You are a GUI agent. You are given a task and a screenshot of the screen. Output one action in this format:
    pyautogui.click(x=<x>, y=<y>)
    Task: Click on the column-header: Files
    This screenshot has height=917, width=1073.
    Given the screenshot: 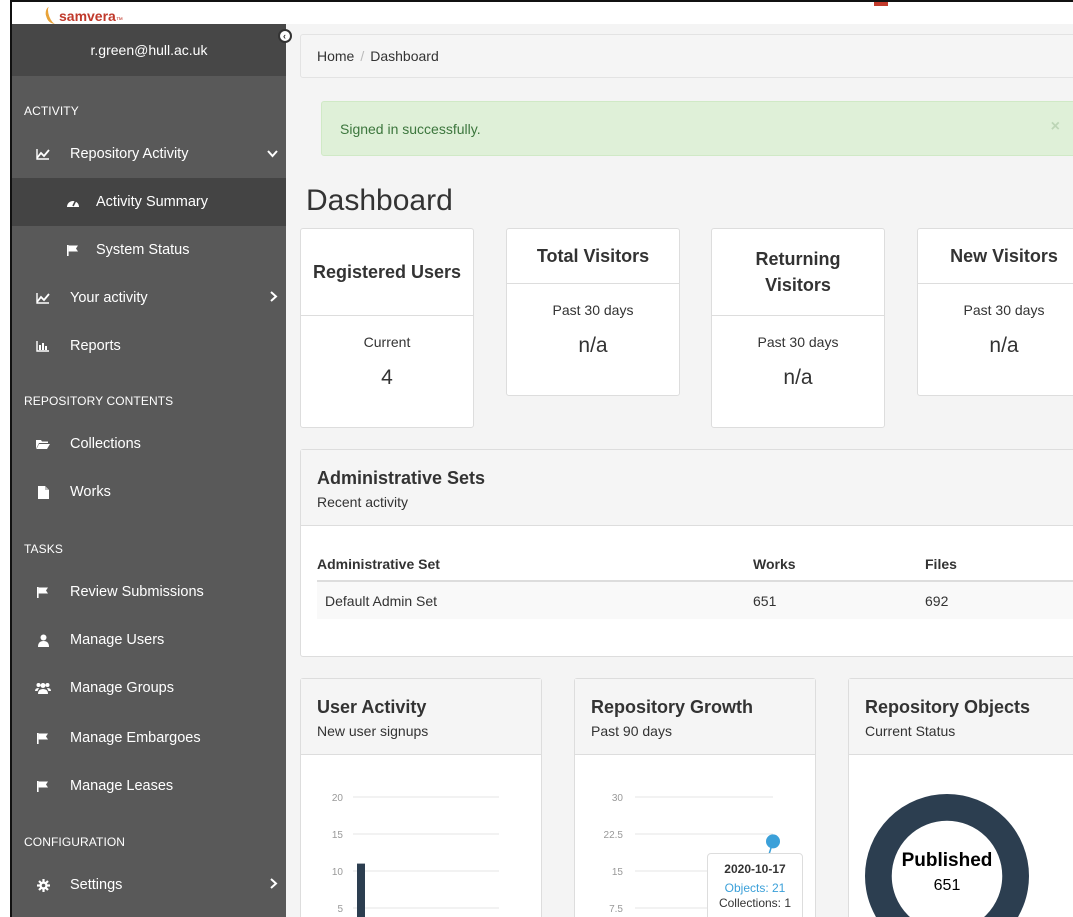 What is the action you would take?
    pyautogui.click(x=999, y=565)
    